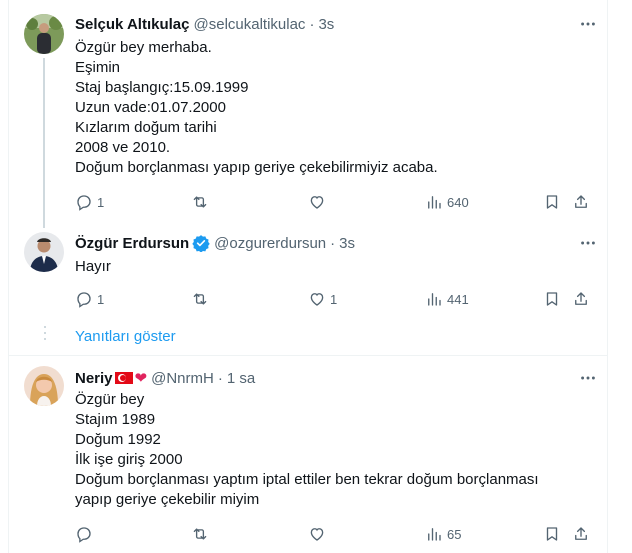 This screenshot has height=553, width=632. What do you see at coordinates (250, 24) in the screenshot?
I see `user-handle: @selcukaltikulac` at bounding box center [250, 24].